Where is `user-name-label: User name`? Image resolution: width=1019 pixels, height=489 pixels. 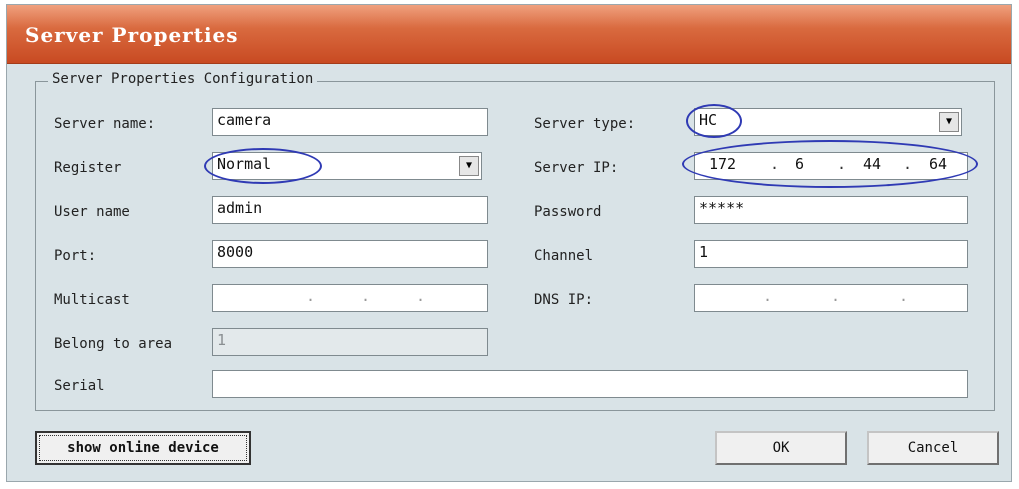 user-name-label: User name is located at coordinates (92, 212).